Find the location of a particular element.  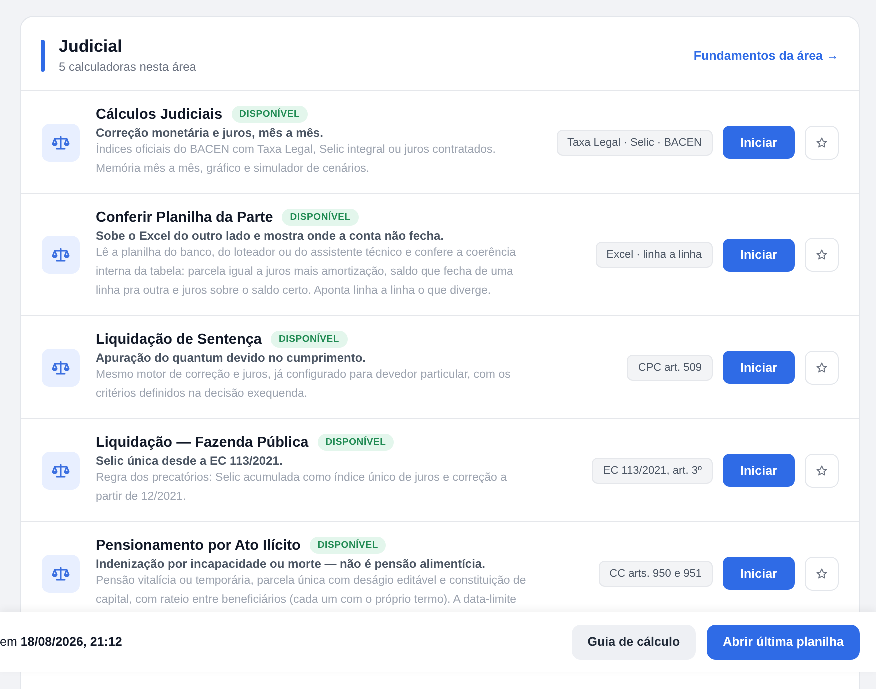

calculator-title: Conferir Planilha da Parte is located at coordinates (185, 218).